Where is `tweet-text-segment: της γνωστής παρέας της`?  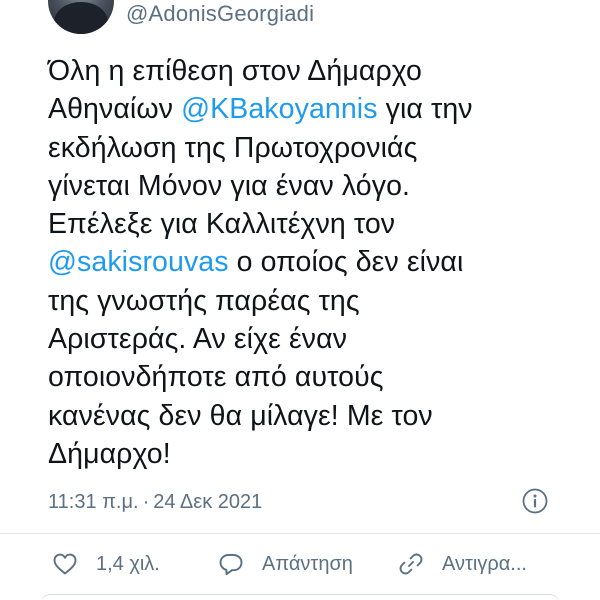
tweet-text-segment: της γνωστής παρέας της is located at coordinates (204, 300).